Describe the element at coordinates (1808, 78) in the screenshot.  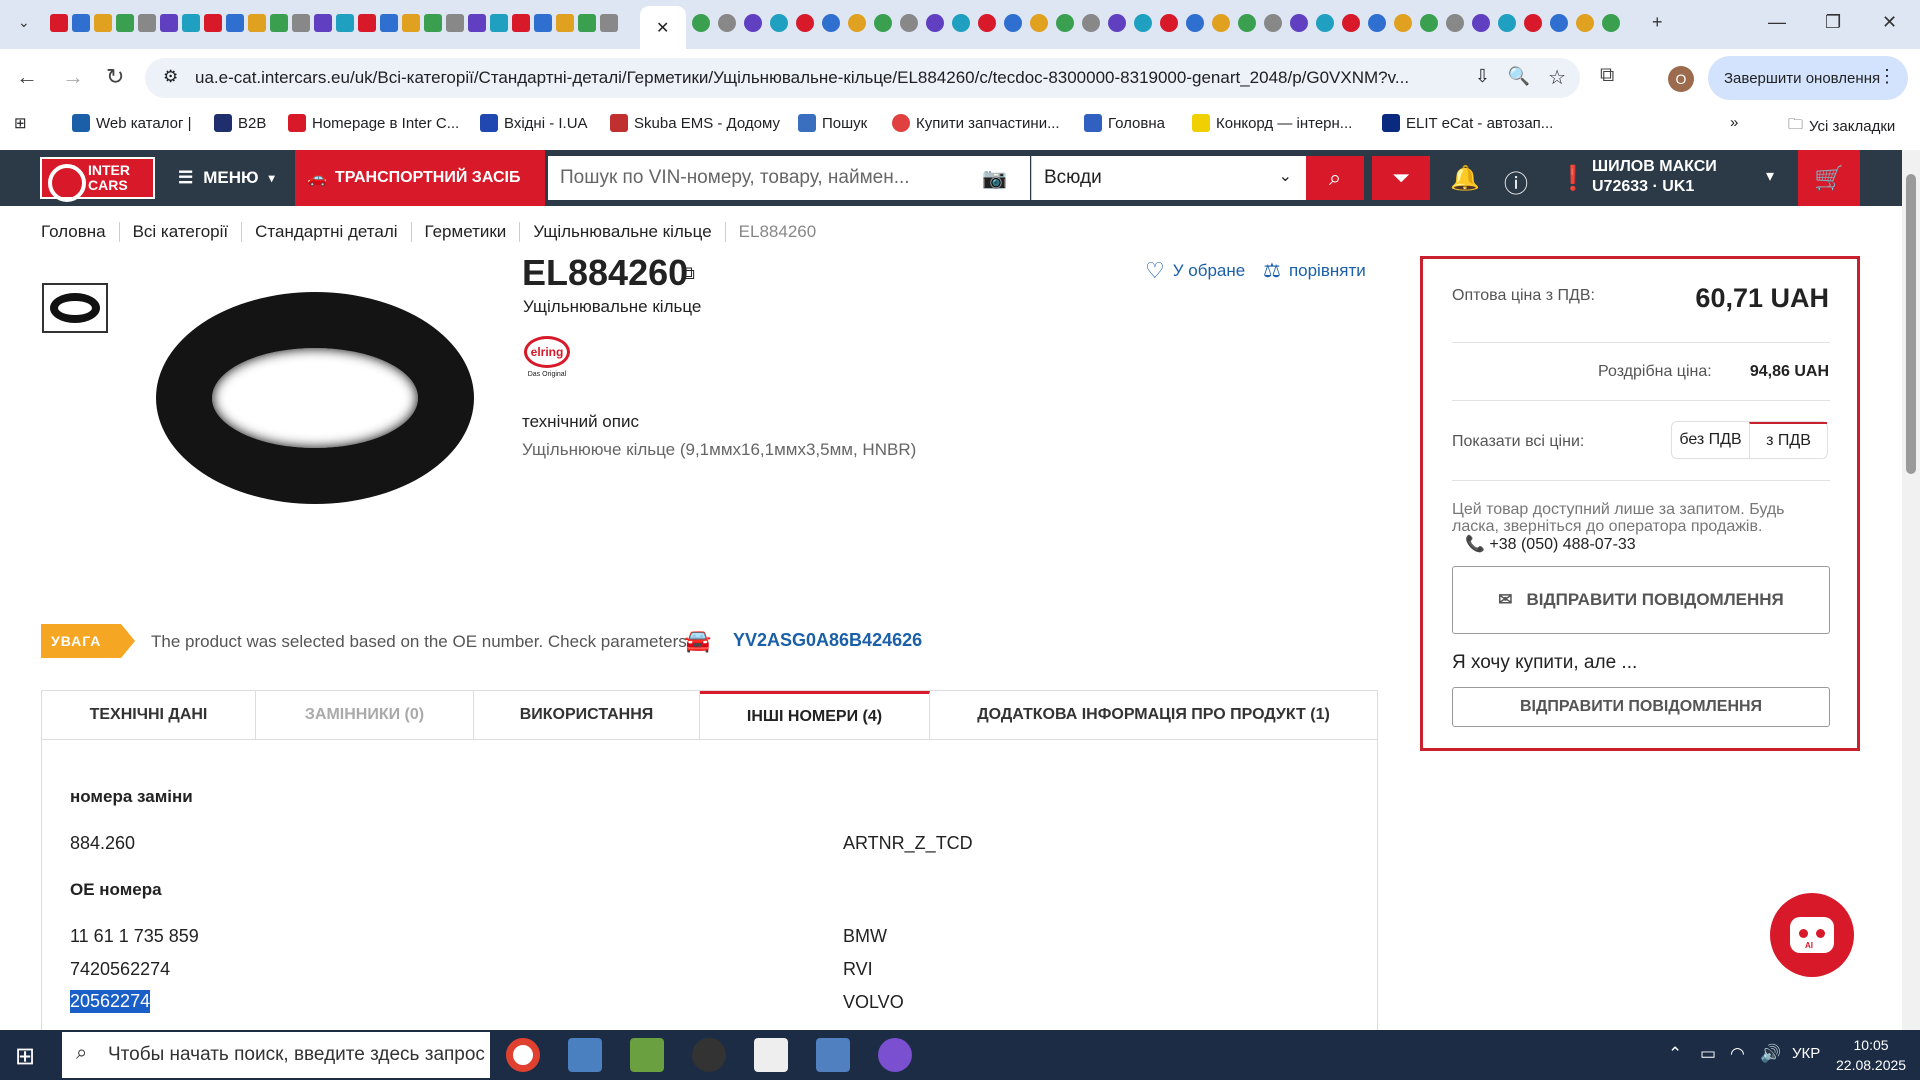
I see `update-button: Завершити оновлення ⋮` at that location.